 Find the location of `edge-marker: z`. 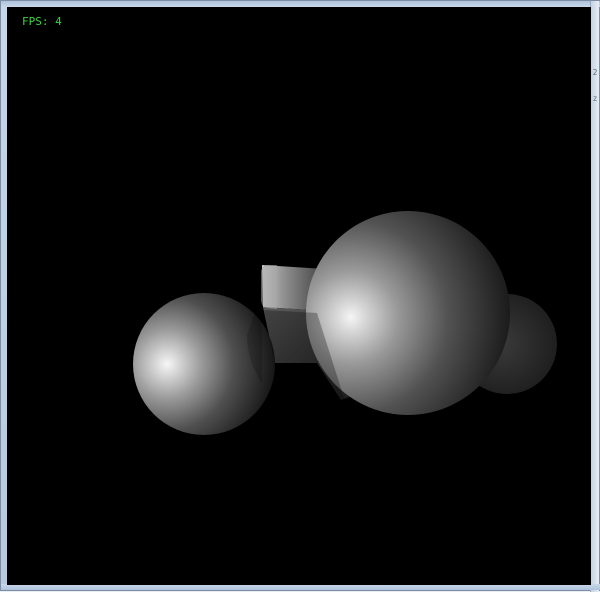

edge-marker: z is located at coordinates (595, 98).